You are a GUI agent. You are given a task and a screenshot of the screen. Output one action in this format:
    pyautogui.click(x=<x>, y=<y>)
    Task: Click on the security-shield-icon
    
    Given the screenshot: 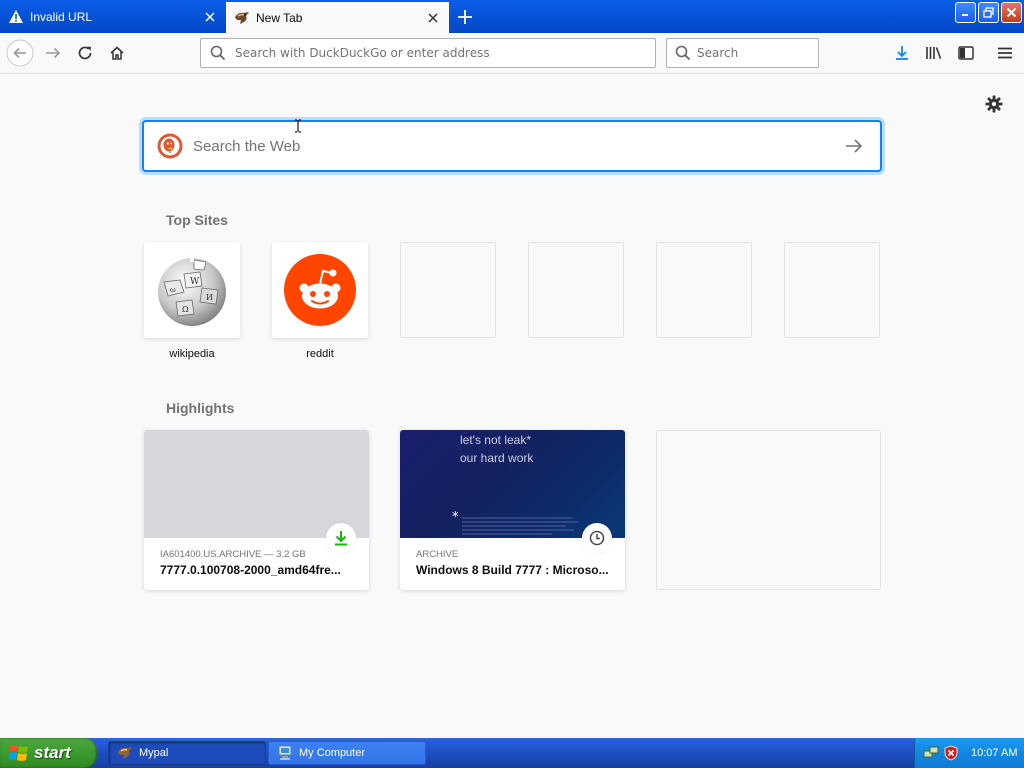 What is the action you would take?
    pyautogui.click(x=951, y=753)
    